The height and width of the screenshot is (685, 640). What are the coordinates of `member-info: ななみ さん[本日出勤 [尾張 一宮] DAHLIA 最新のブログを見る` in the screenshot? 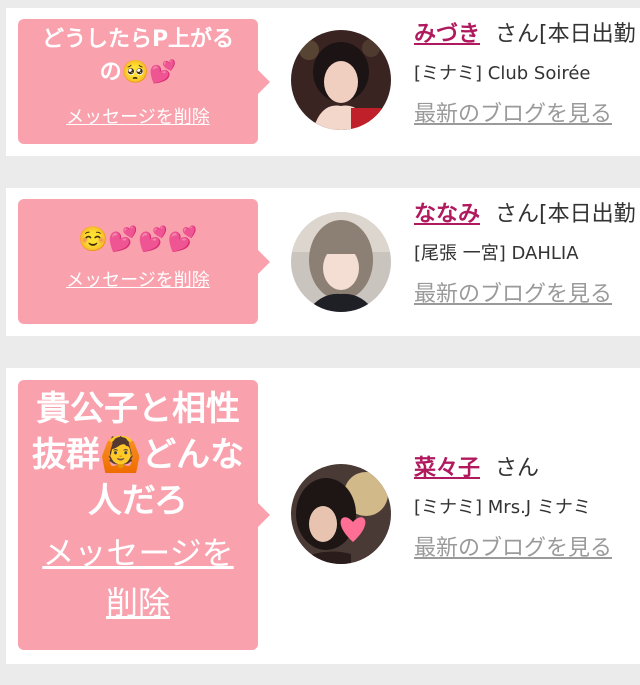 It's located at (525, 255).